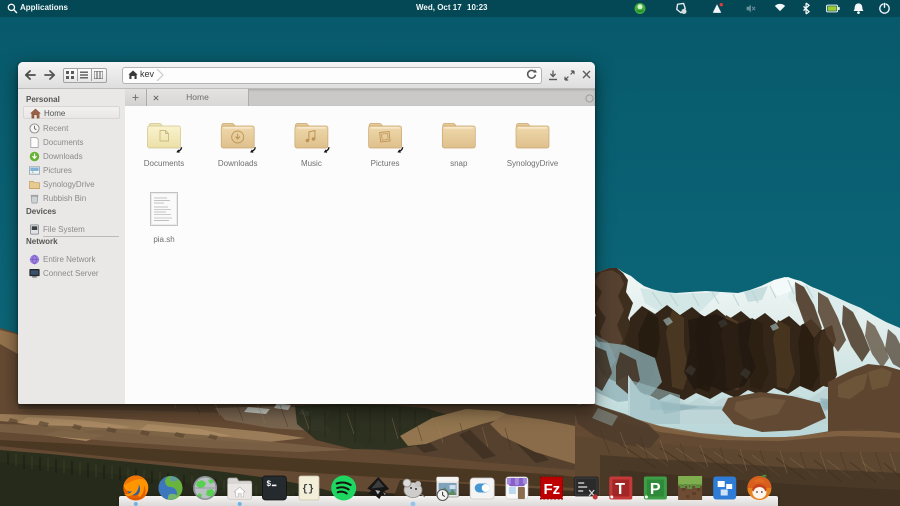  I want to click on svg-text: Fz, so click(552, 489).